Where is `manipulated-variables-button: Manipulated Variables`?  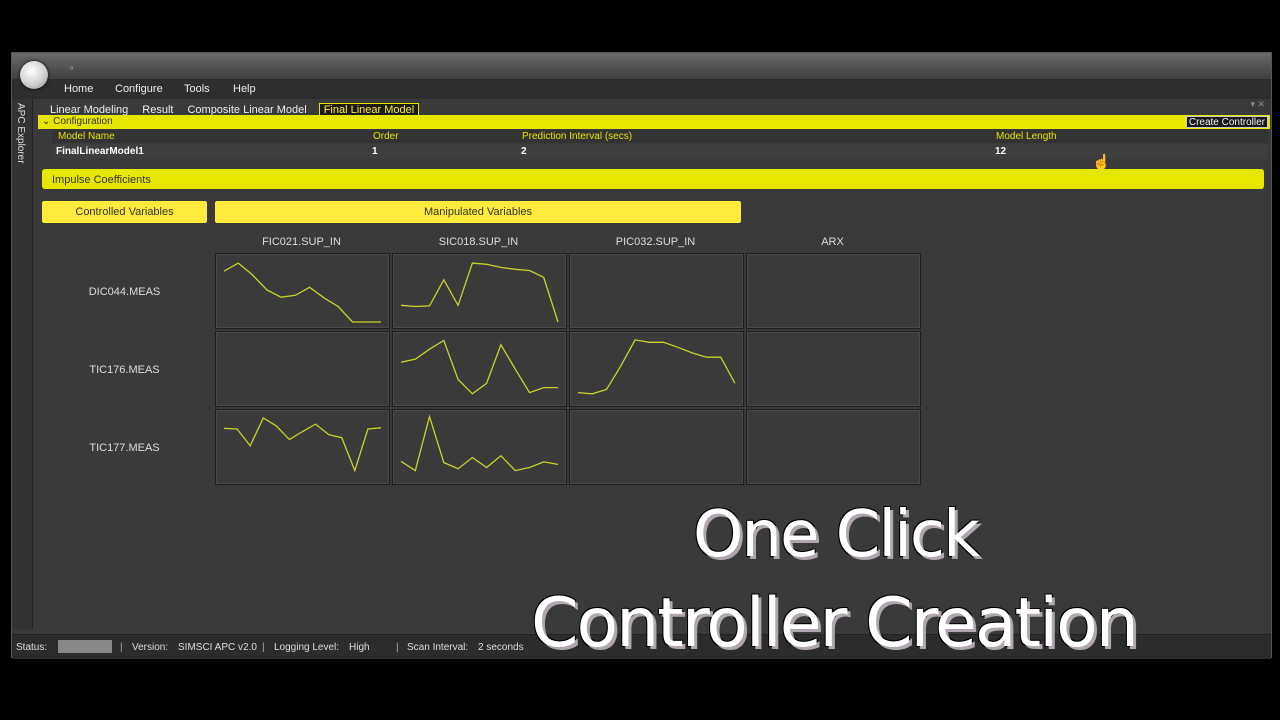 manipulated-variables-button: Manipulated Variables is located at coordinates (478, 212).